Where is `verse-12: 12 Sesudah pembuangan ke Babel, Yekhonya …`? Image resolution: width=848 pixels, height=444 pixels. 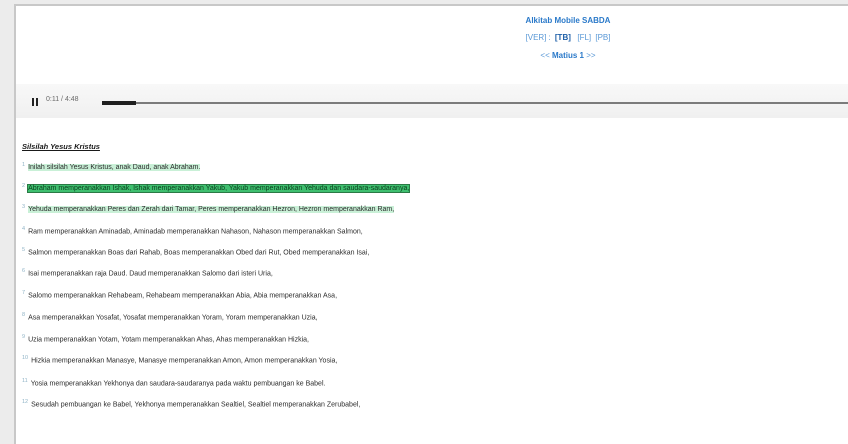 verse-12: 12 Sesudah pembuangan ke Babel, Yekhonya … is located at coordinates (191, 403).